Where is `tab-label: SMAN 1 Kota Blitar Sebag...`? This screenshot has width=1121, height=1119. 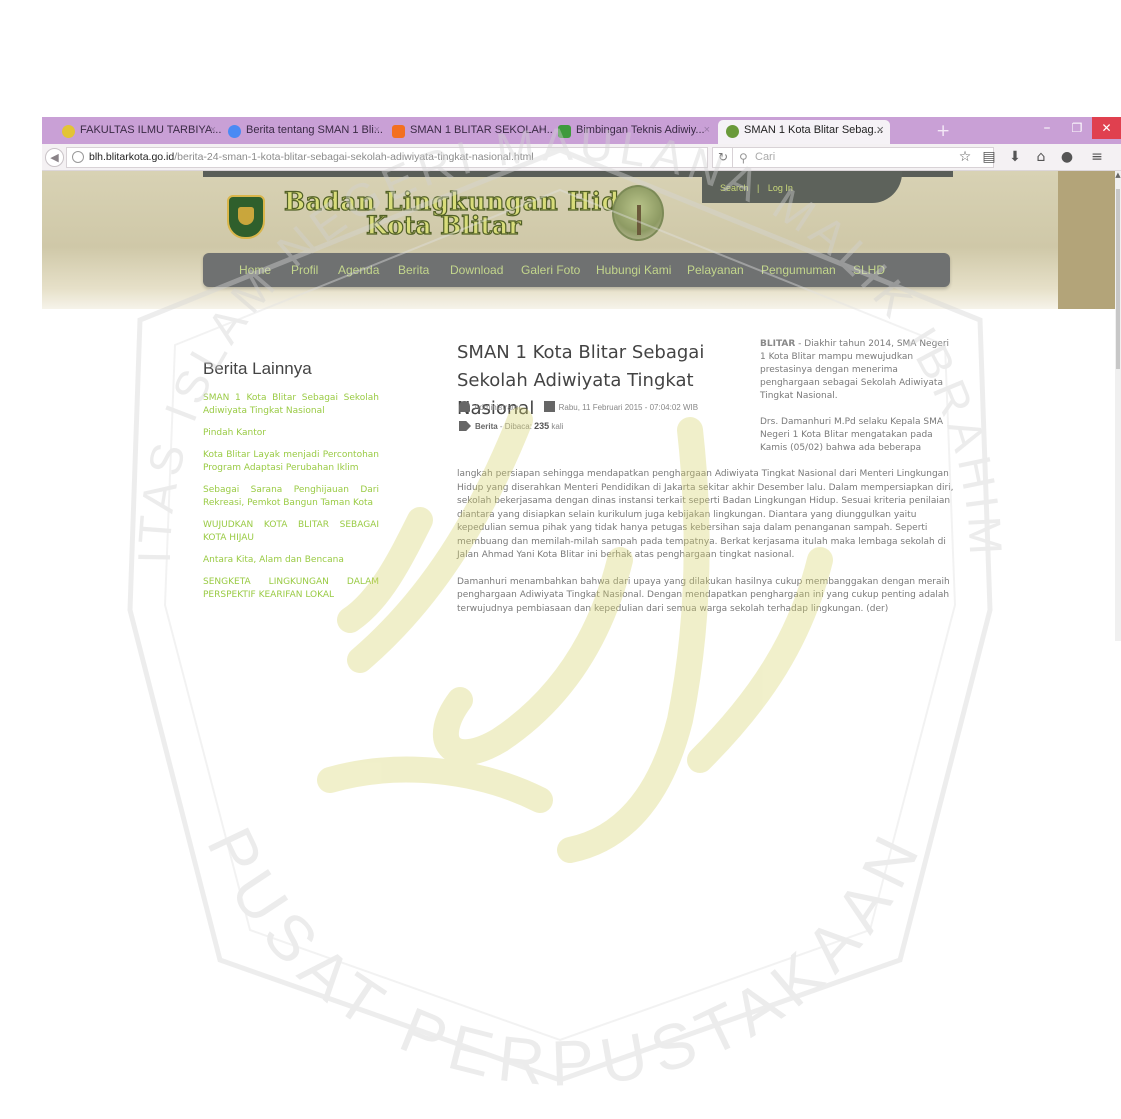 tab-label: SMAN 1 Kota Blitar Sebag... is located at coordinates (813, 130).